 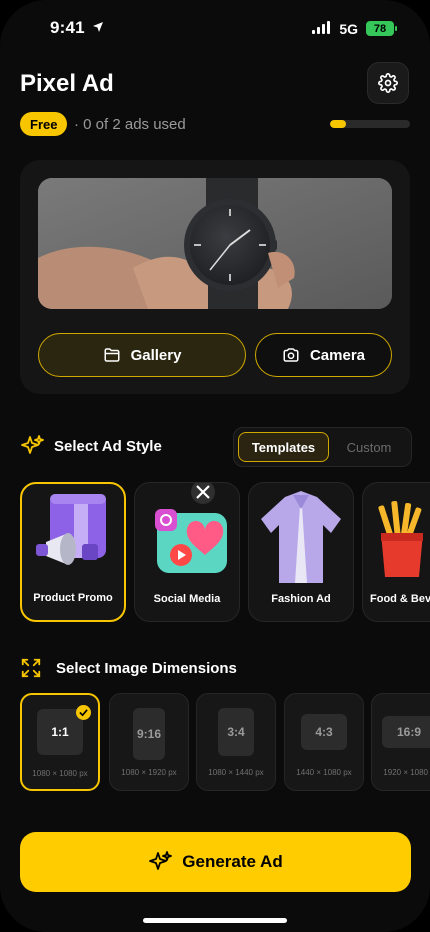 I want to click on usage-progress-bar, so click(x=370, y=124).